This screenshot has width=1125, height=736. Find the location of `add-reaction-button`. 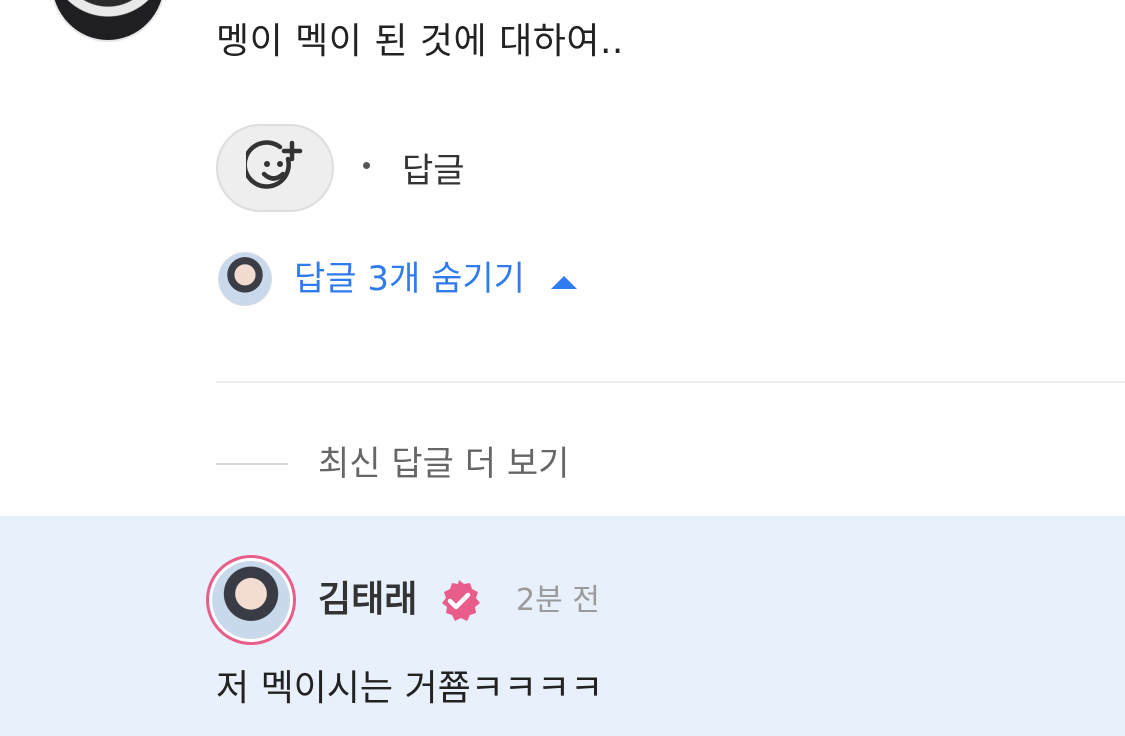

add-reaction-button is located at coordinates (275, 168).